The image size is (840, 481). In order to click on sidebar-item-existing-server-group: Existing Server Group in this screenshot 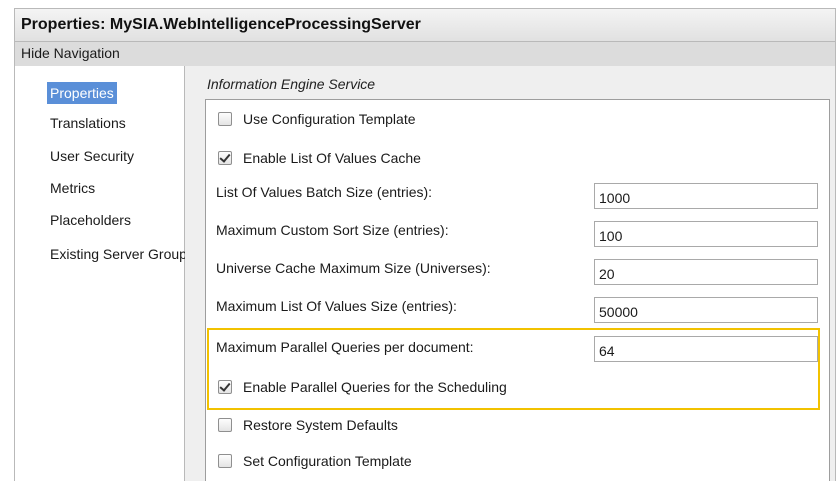, I will do `click(118, 254)`.